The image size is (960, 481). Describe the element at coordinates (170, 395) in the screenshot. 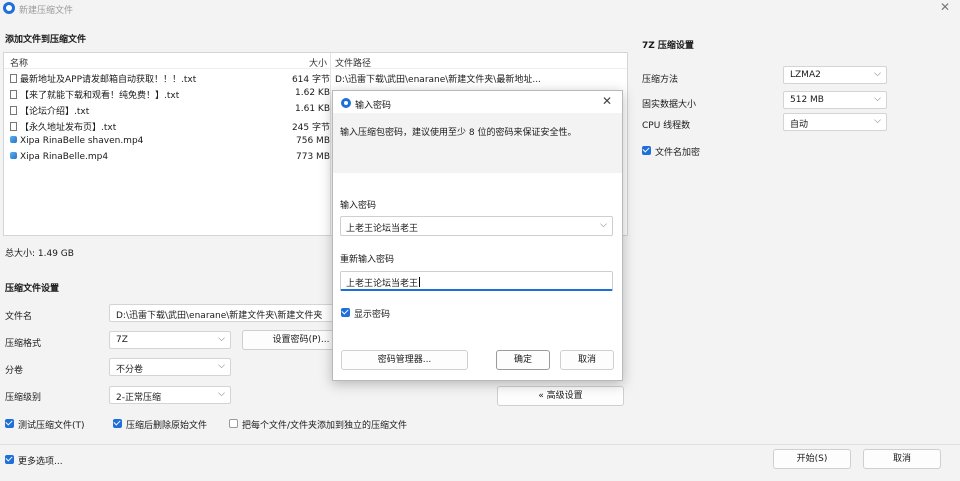

I see `level-select: 2-正常压缩 ⌵` at that location.